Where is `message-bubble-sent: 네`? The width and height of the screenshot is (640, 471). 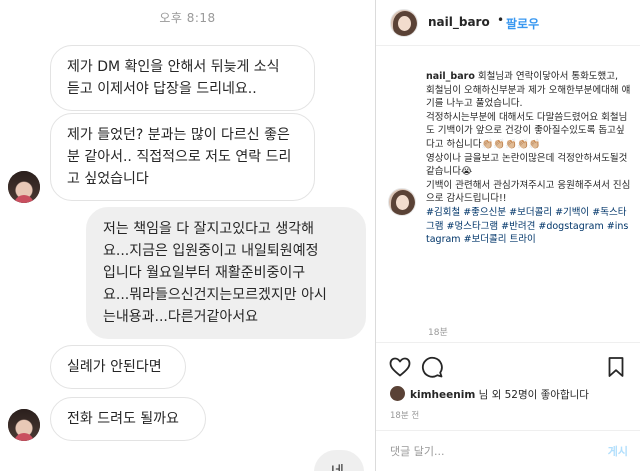
message-bubble-sent: 네 is located at coordinates (339, 460).